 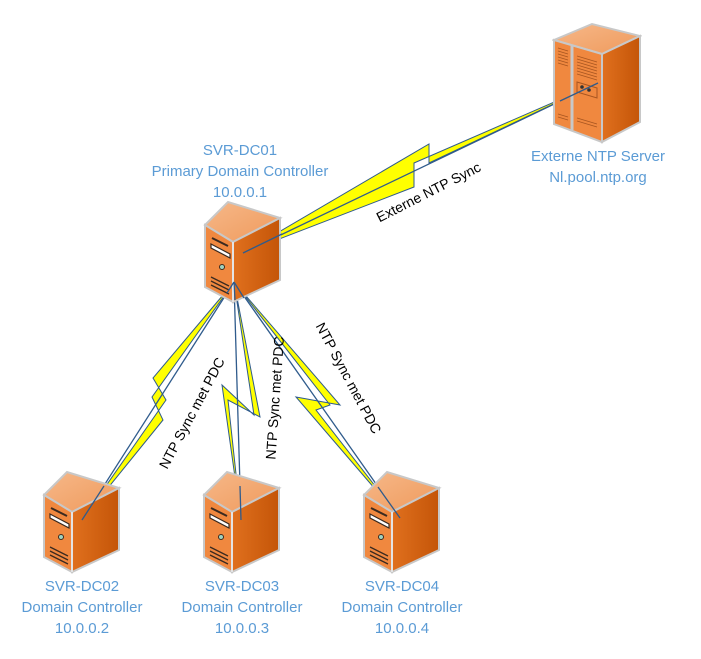 I want to click on node-role: Primary Domain Controller, so click(x=240, y=171).